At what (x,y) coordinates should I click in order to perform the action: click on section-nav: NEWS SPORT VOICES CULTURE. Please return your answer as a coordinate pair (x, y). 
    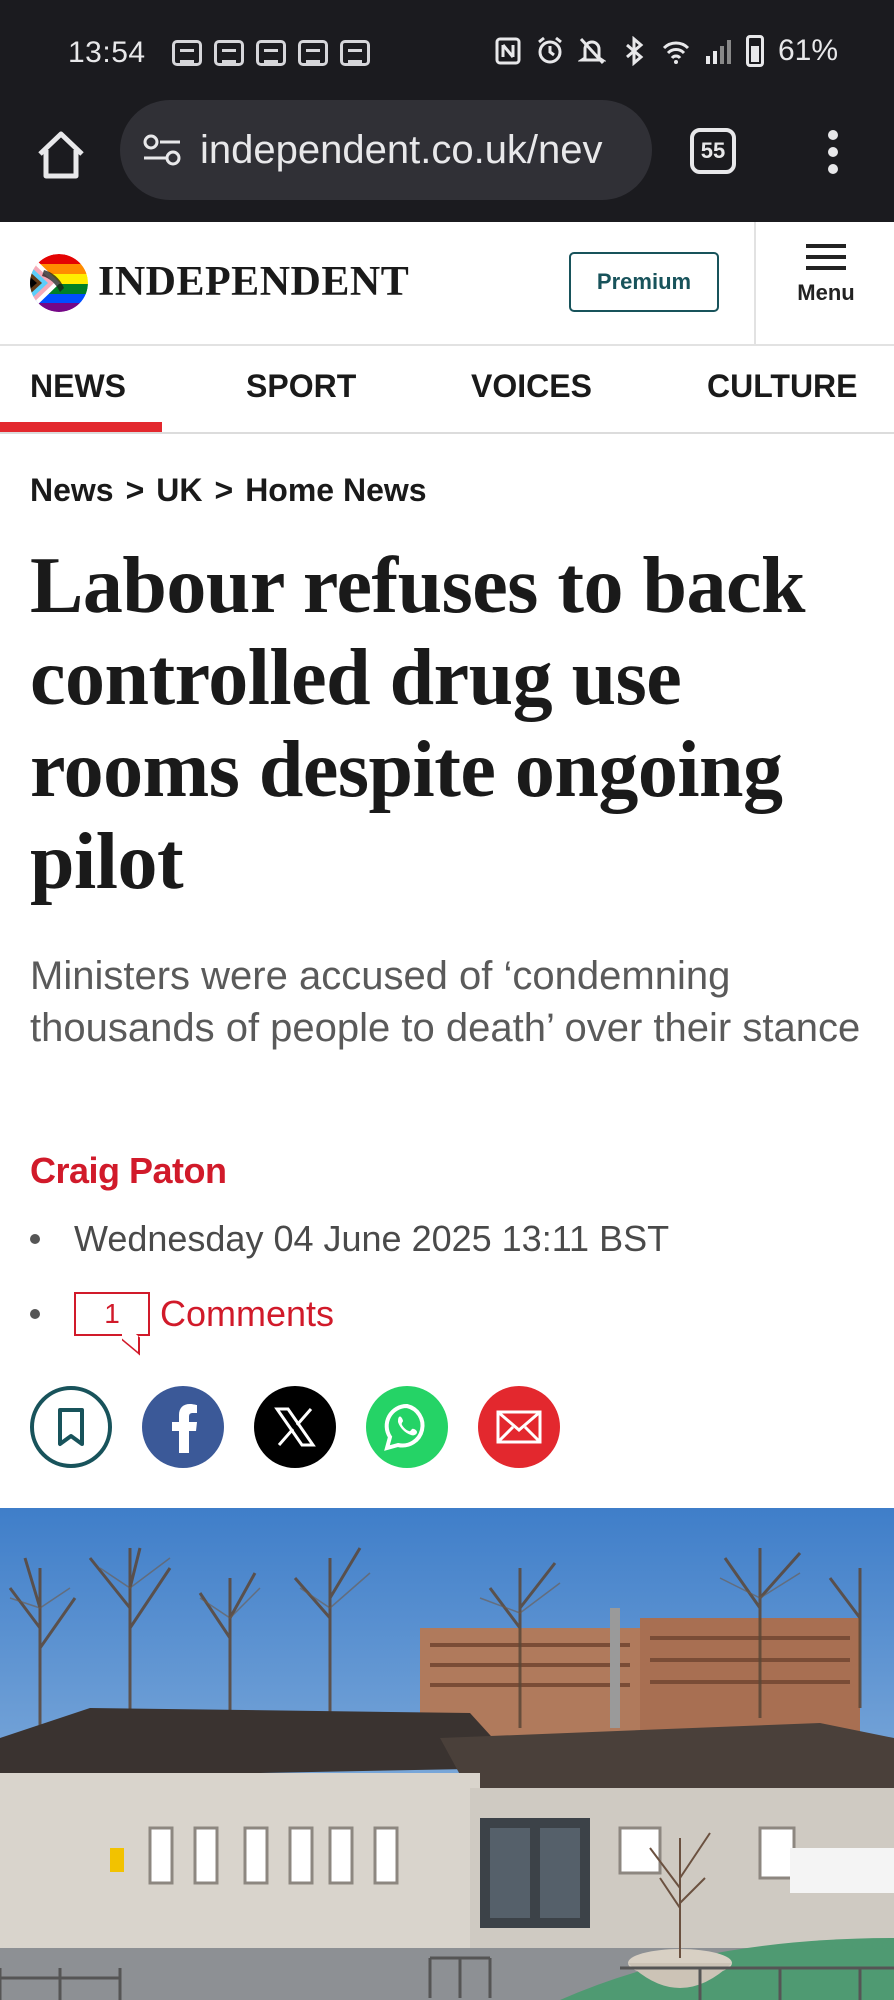
    Looking at the image, I should click on (447, 390).